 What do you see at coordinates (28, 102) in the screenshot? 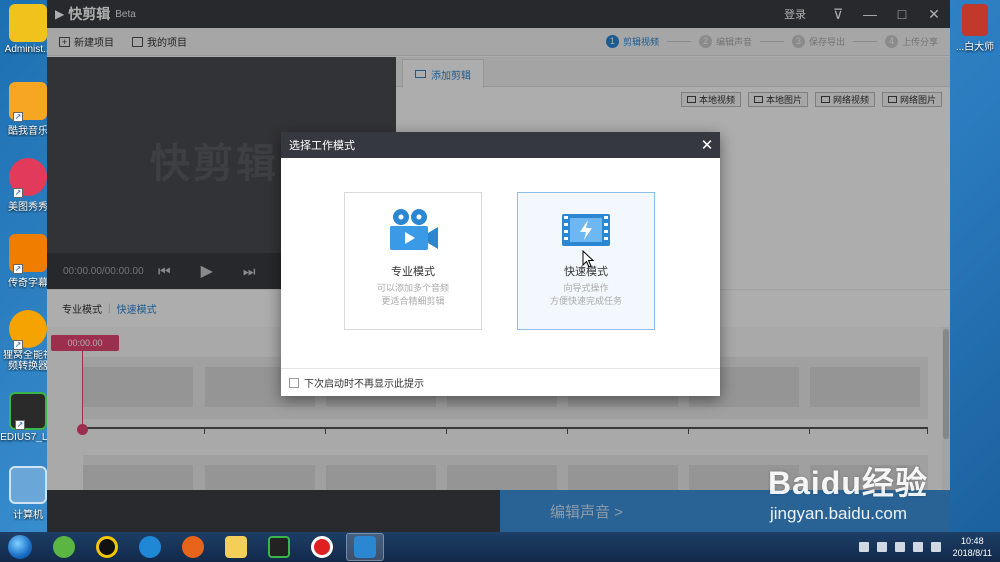
I see `kuwo-music-icon: ↗` at bounding box center [28, 102].